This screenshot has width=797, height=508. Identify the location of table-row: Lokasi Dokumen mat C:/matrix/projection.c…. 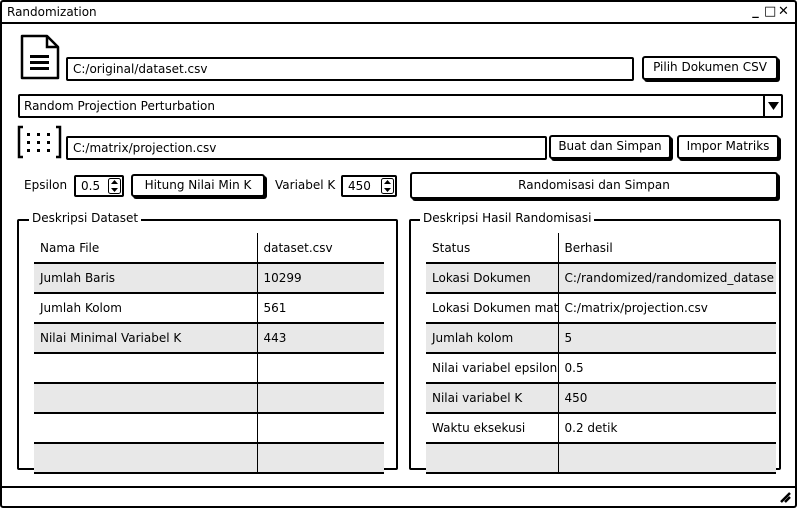
(601, 308).